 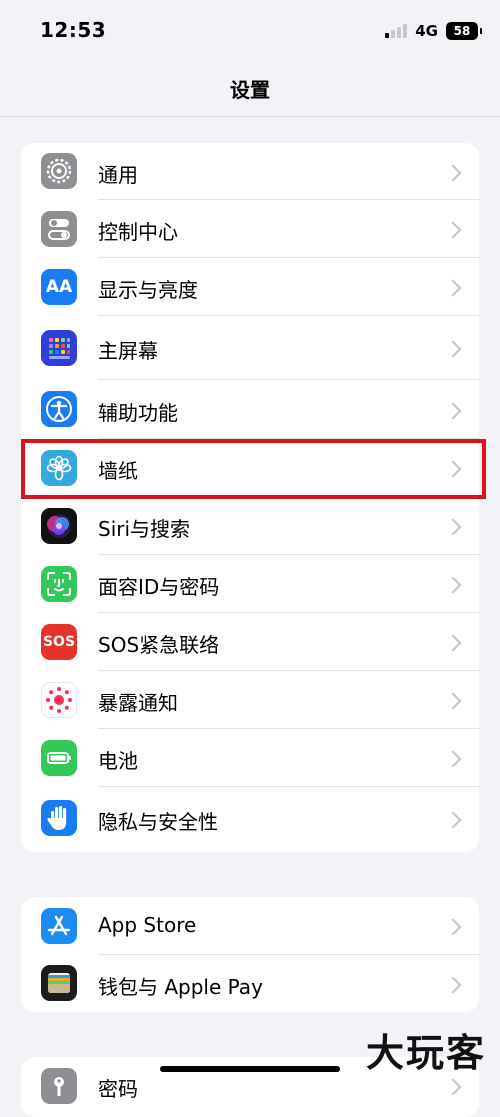 What do you see at coordinates (250, 348) in the screenshot?
I see `settings-row-home-screen: 主屏幕` at bounding box center [250, 348].